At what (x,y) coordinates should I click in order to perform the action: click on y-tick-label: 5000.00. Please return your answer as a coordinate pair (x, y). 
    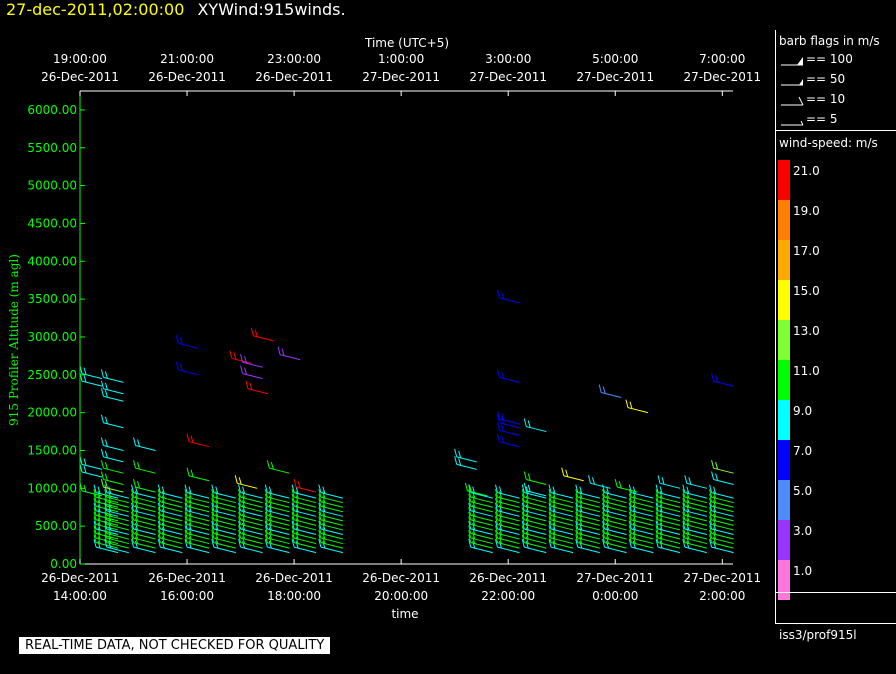
    Looking at the image, I should click on (52, 186).